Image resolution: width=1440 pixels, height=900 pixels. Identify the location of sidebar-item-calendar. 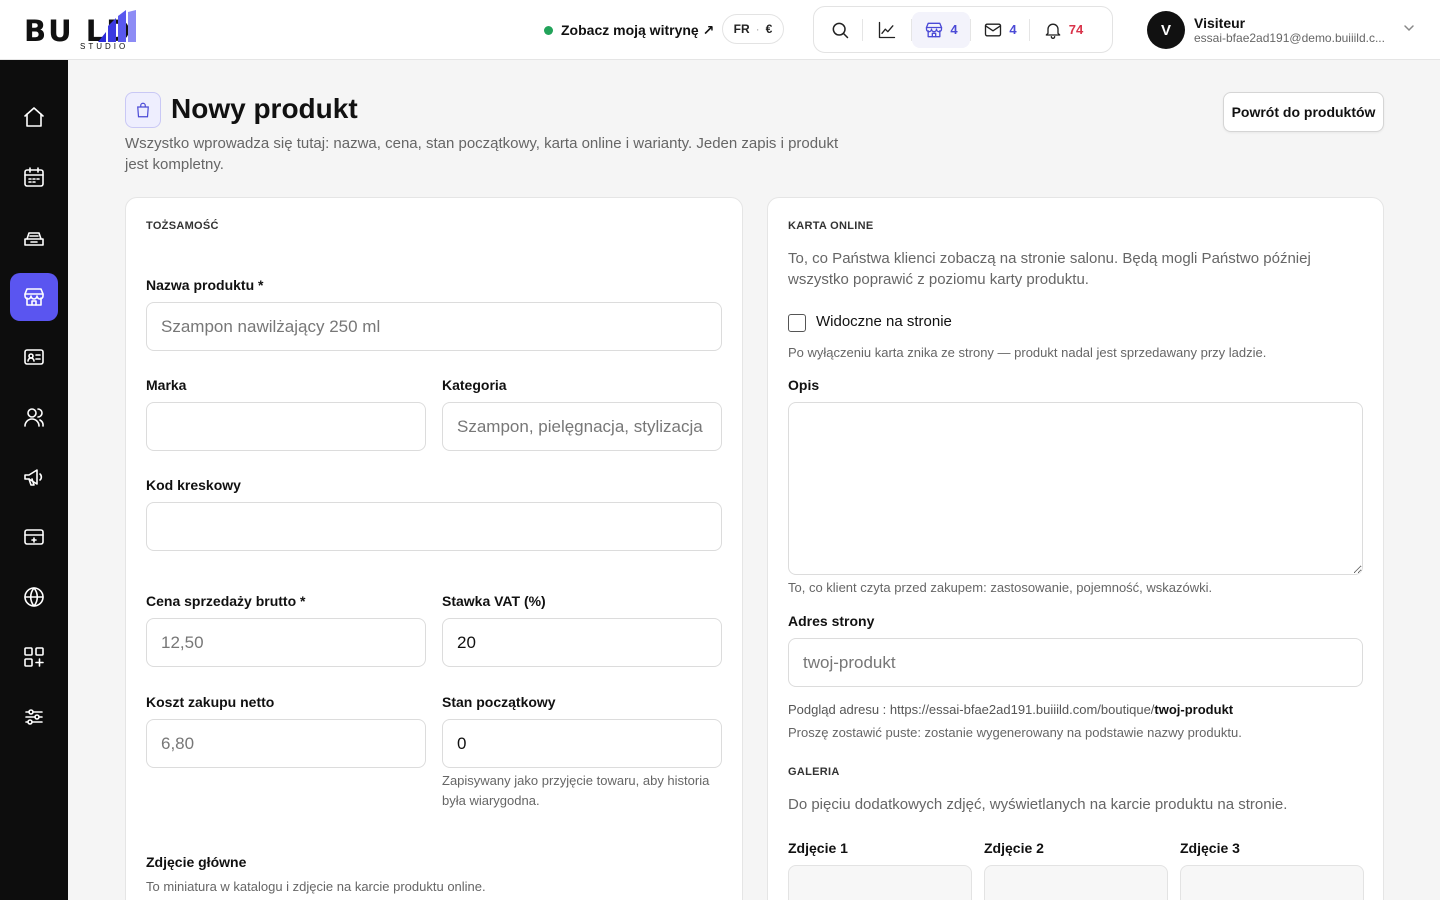
(34, 177).